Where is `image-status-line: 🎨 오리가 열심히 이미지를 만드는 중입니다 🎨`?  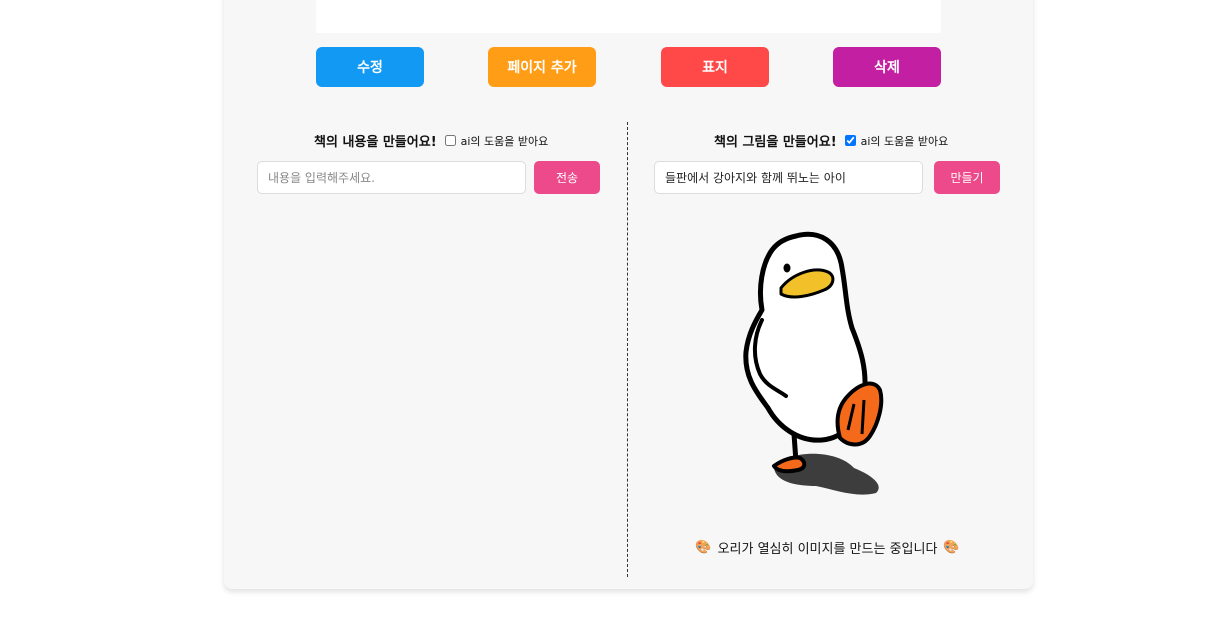
image-status-line: 🎨 오리가 열심히 이미지를 만드는 중입니다 🎨 is located at coordinates (827, 547).